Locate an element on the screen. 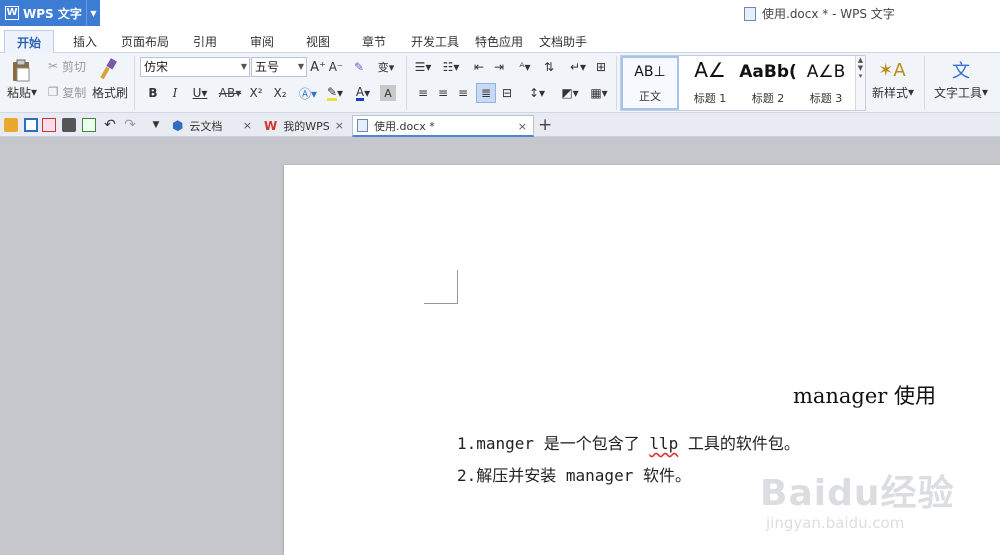  window-title: 使用.docx * - WPS 文字 is located at coordinates (819, 13).